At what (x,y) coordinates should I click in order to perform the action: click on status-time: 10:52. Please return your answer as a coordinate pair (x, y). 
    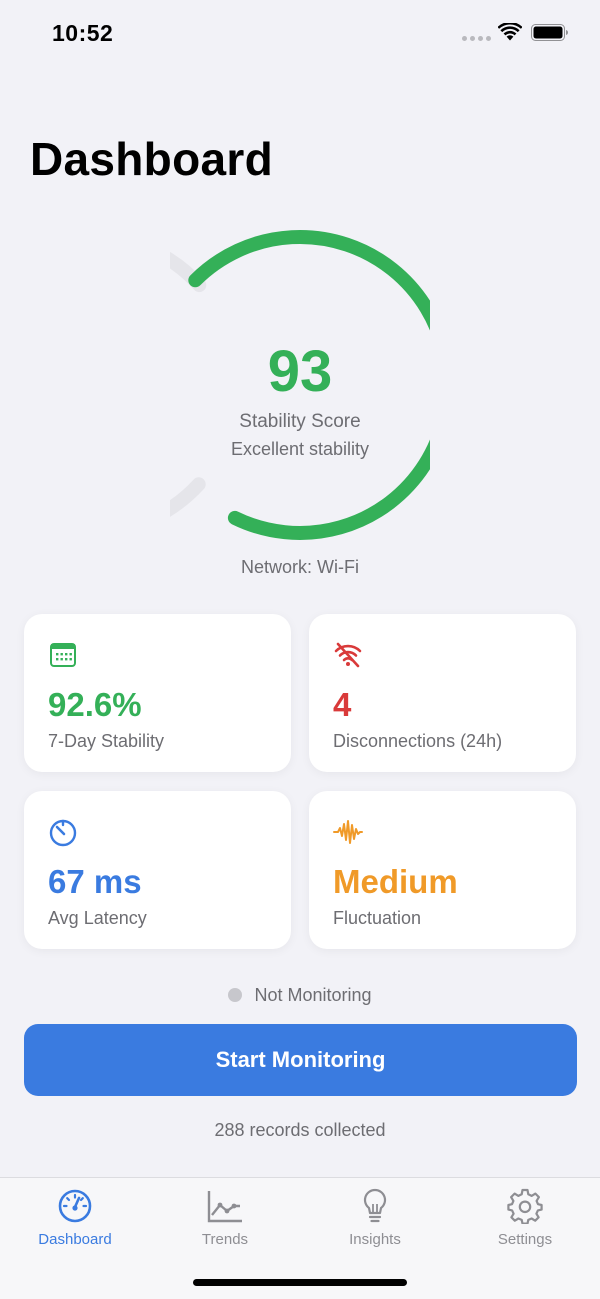
    Looking at the image, I should click on (83, 33).